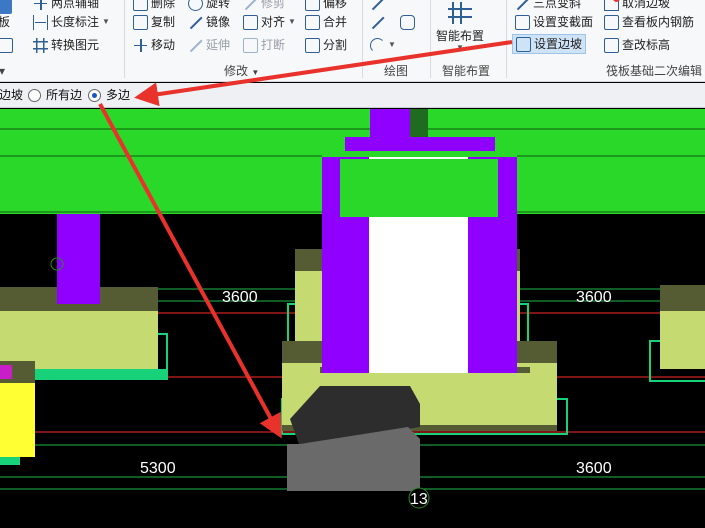  What do you see at coordinates (250, 45) in the screenshot?
I see `break-icon` at bounding box center [250, 45].